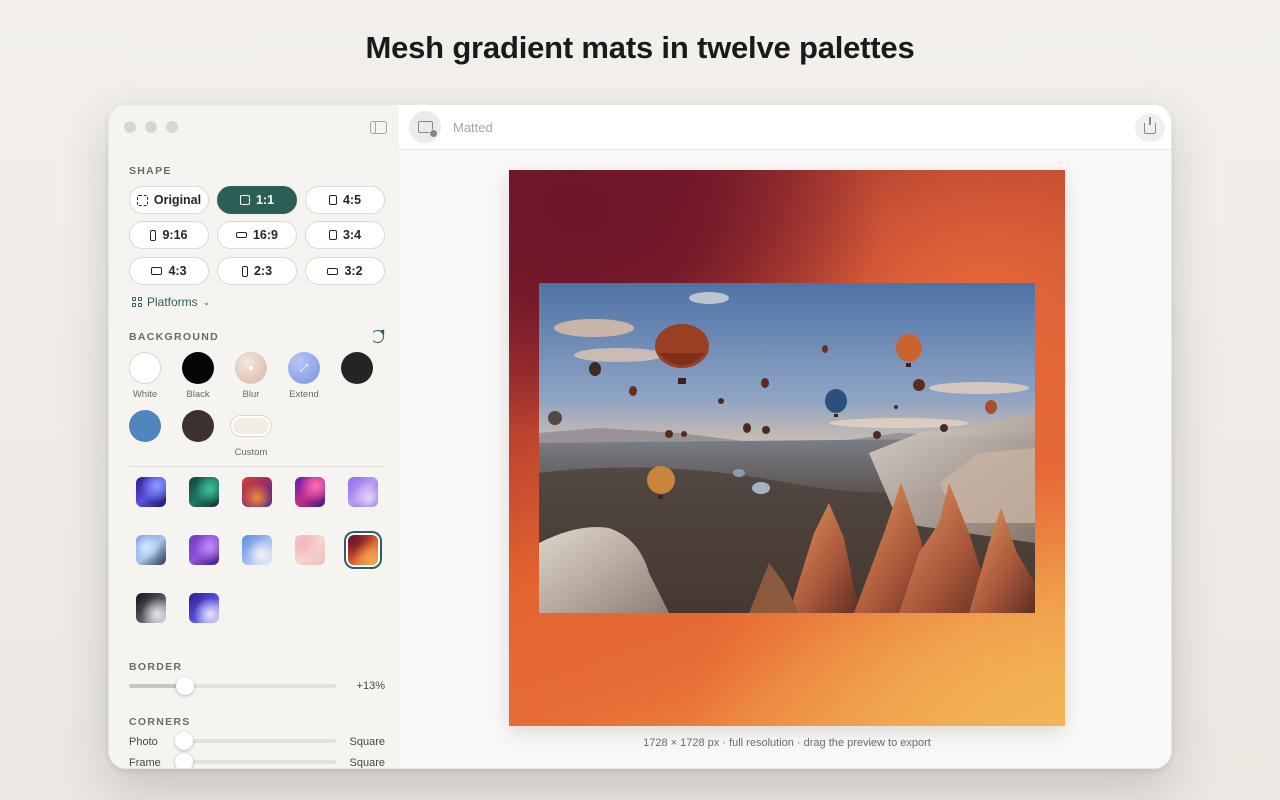  What do you see at coordinates (304, 394) in the screenshot?
I see `swatch-label: Extend` at bounding box center [304, 394].